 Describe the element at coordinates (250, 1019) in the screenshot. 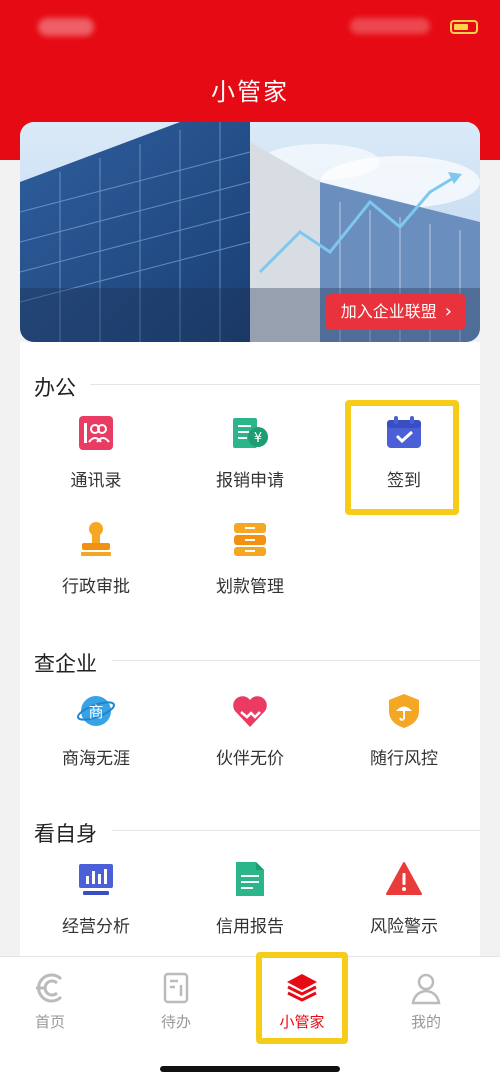

I see `bottom-tab-bar: 首页 待办 小管家 我的` at that location.